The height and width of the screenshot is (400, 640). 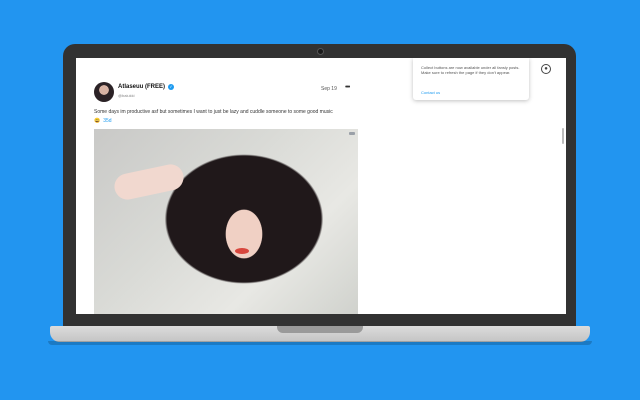 What do you see at coordinates (563, 136) in the screenshot?
I see `scrollbar` at bounding box center [563, 136].